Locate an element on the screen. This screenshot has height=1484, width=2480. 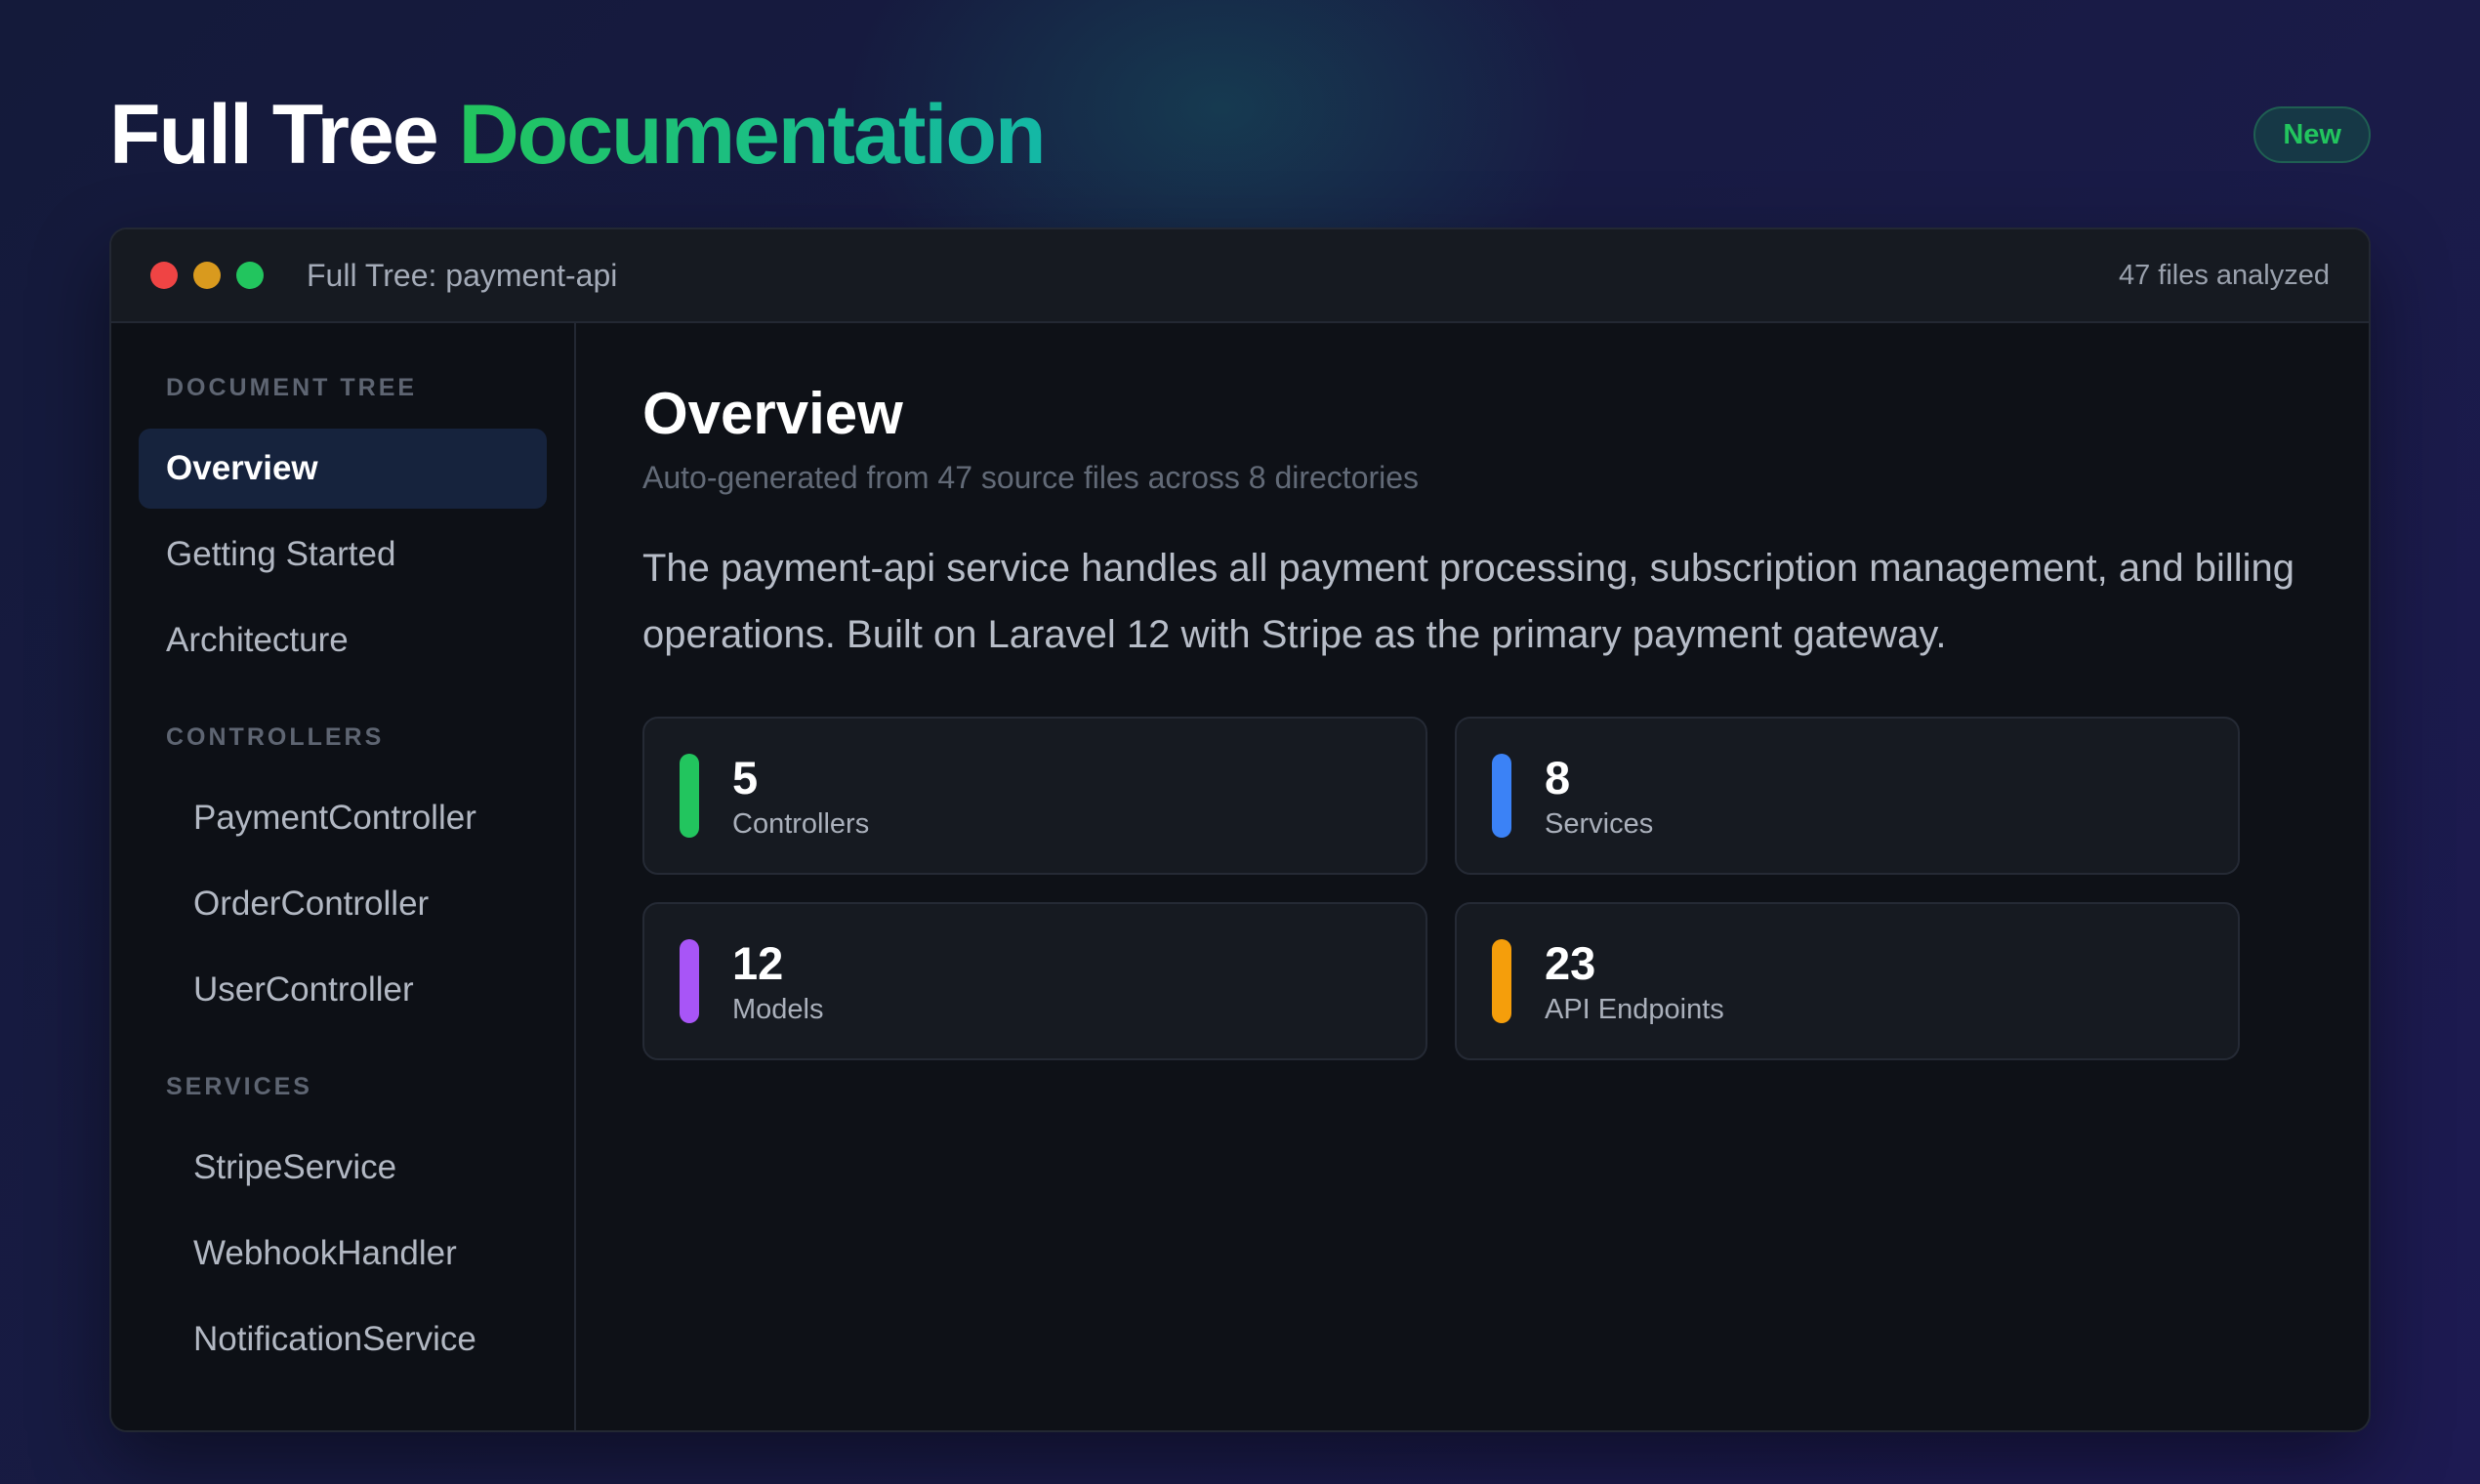
sidebar-item-getting-started: Getting Started is located at coordinates (343, 555).